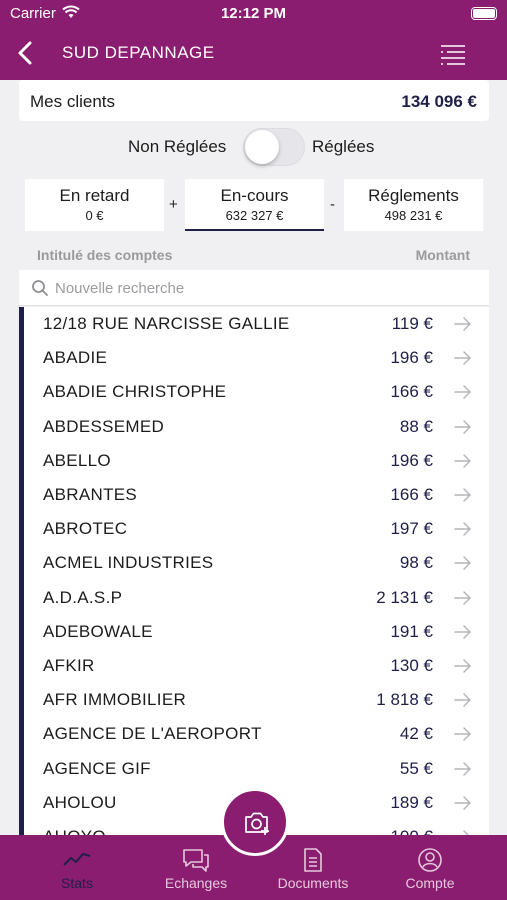 This screenshot has width=507, height=900. Describe the element at coordinates (343, 146) in the screenshot. I see `paid-label: Réglées` at that location.